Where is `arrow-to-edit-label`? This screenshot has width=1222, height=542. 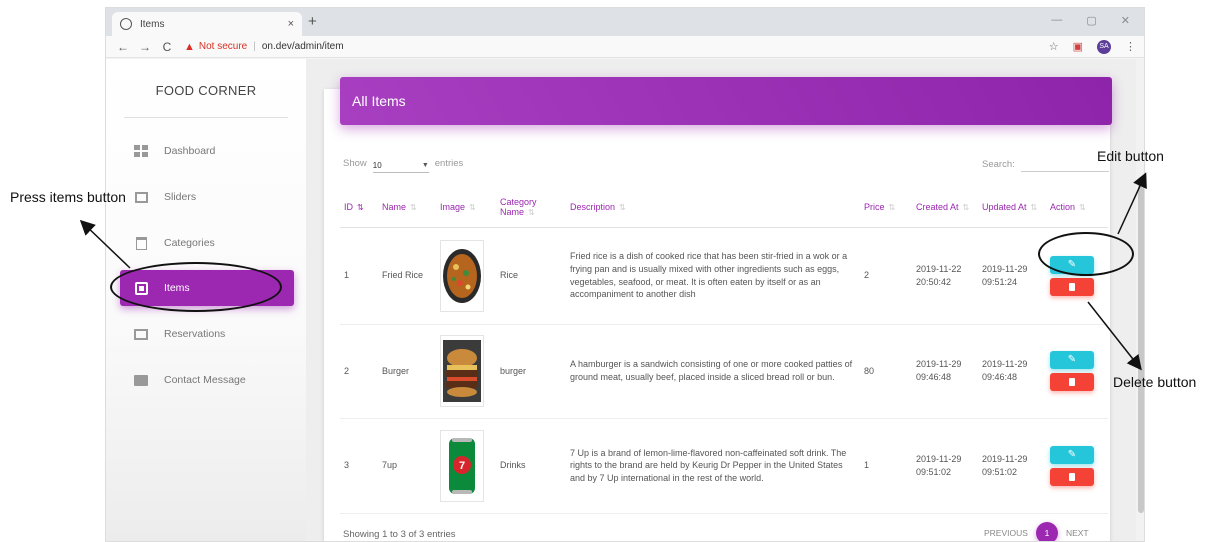
arrow-to-edit-label is located at coordinates (1132, 203).